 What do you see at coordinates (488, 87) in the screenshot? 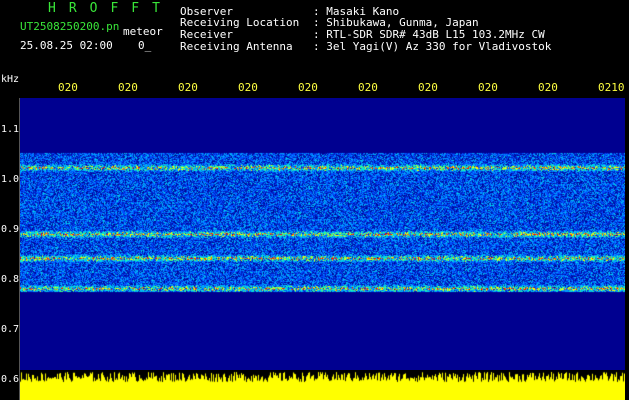
I see `time-tick: 0208` at bounding box center [488, 87].